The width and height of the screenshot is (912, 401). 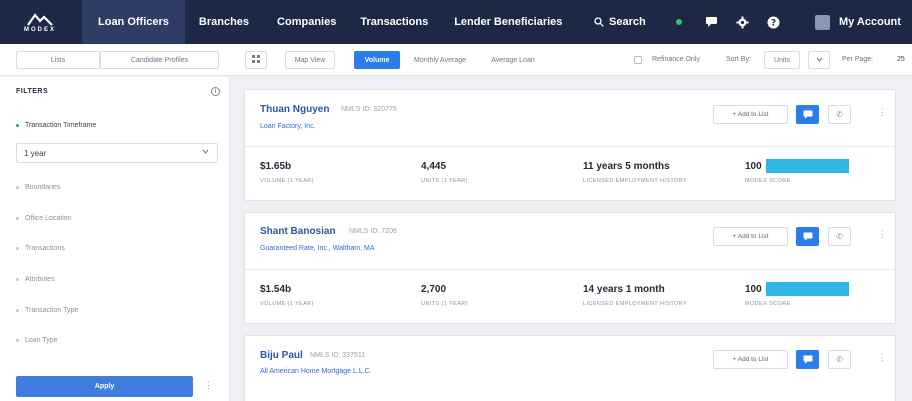 I want to click on filter-attributes: Attributes, so click(x=35, y=279).